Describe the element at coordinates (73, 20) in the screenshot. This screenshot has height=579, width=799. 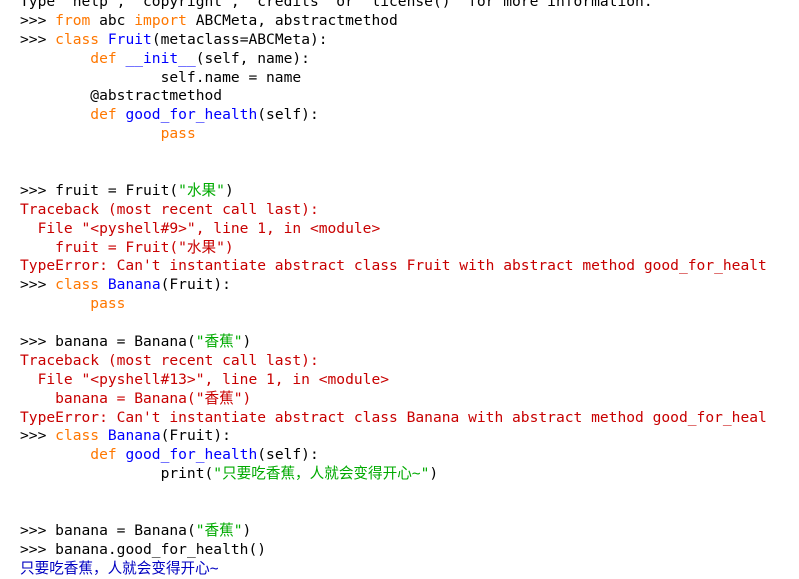
I see `keyword-token: from` at that location.